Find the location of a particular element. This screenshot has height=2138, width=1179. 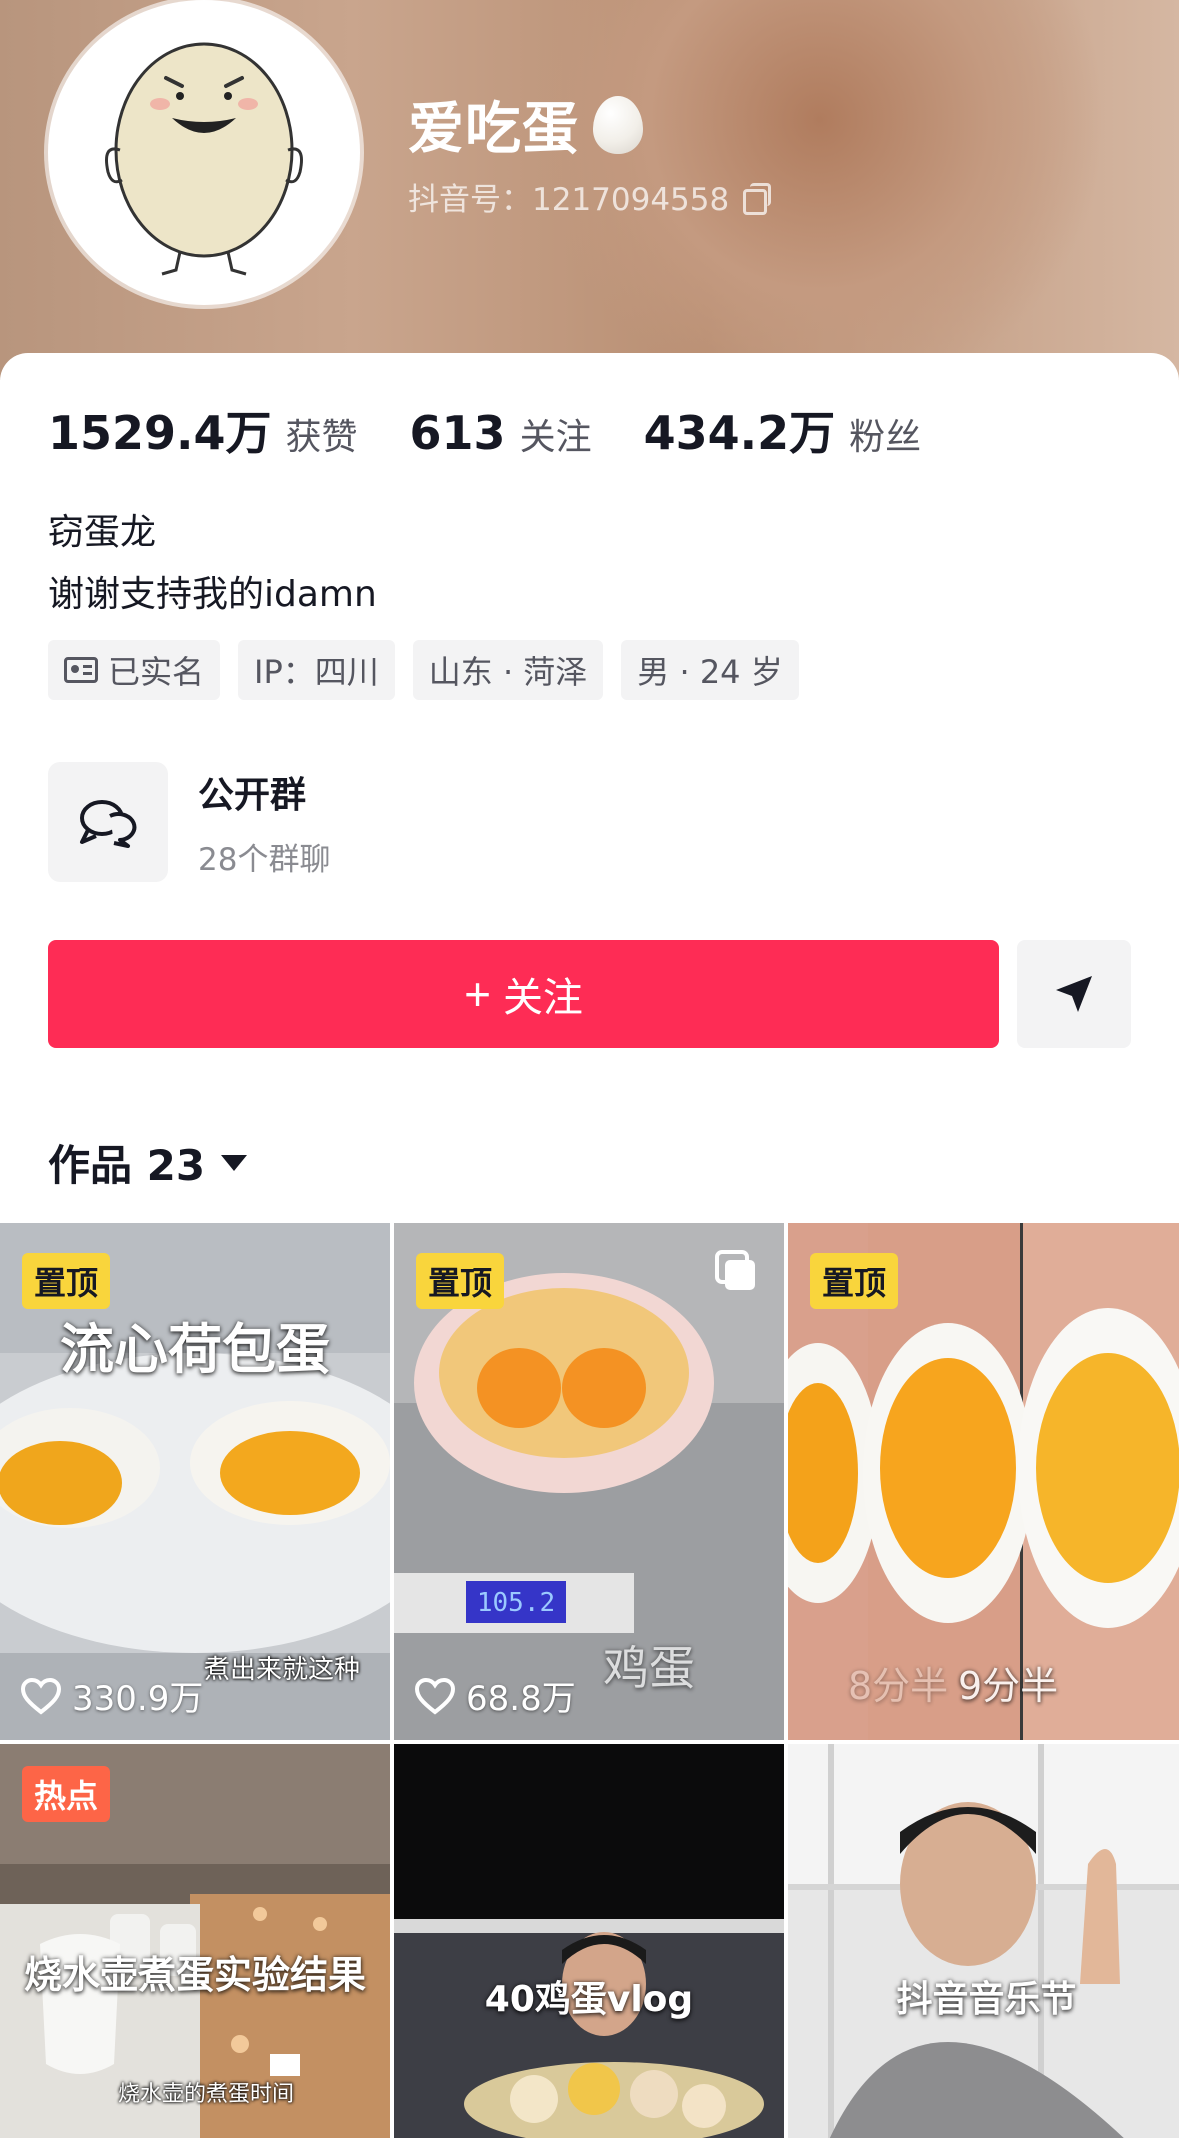

stat-followers: 434.2万 粉丝 is located at coordinates (783, 430).